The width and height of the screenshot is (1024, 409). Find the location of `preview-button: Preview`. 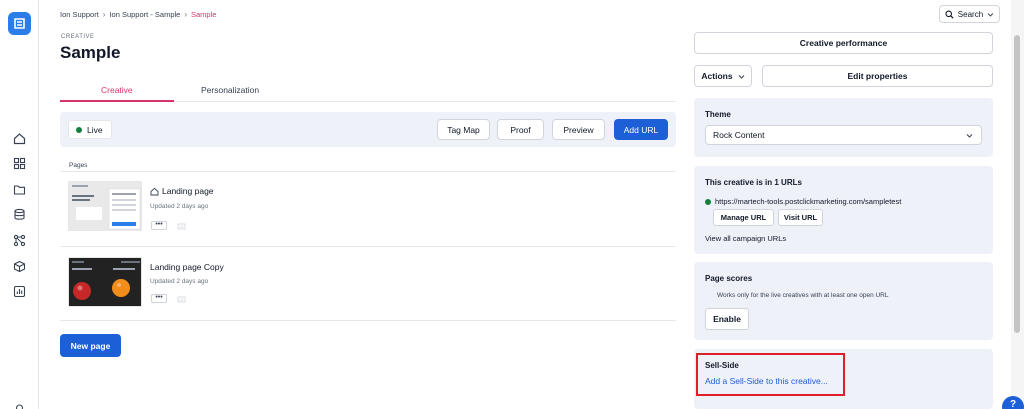

preview-button: Preview is located at coordinates (578, 129).